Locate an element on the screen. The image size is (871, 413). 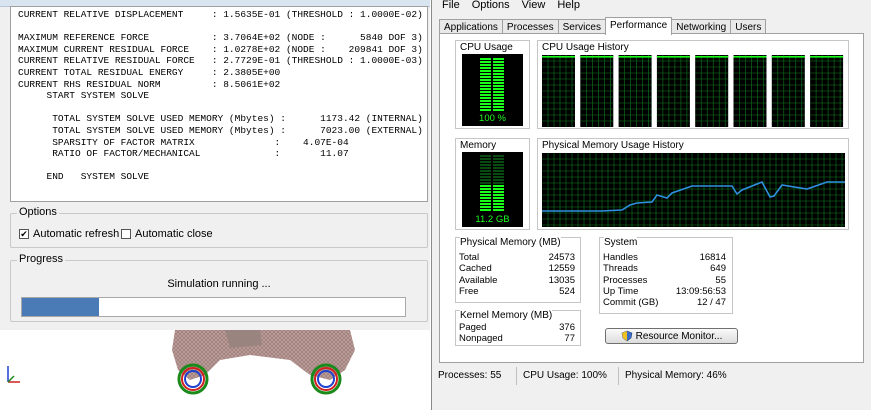
options-title: Options is located at coordinates (38, 212).